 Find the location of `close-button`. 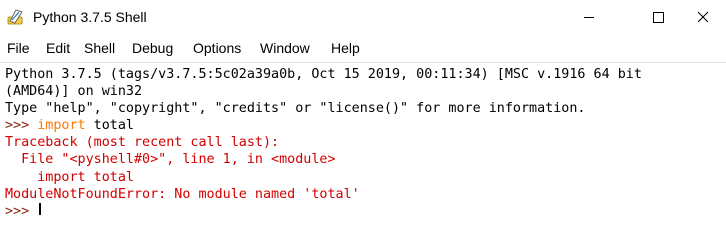

close-button is located at coordinates (703, 17).